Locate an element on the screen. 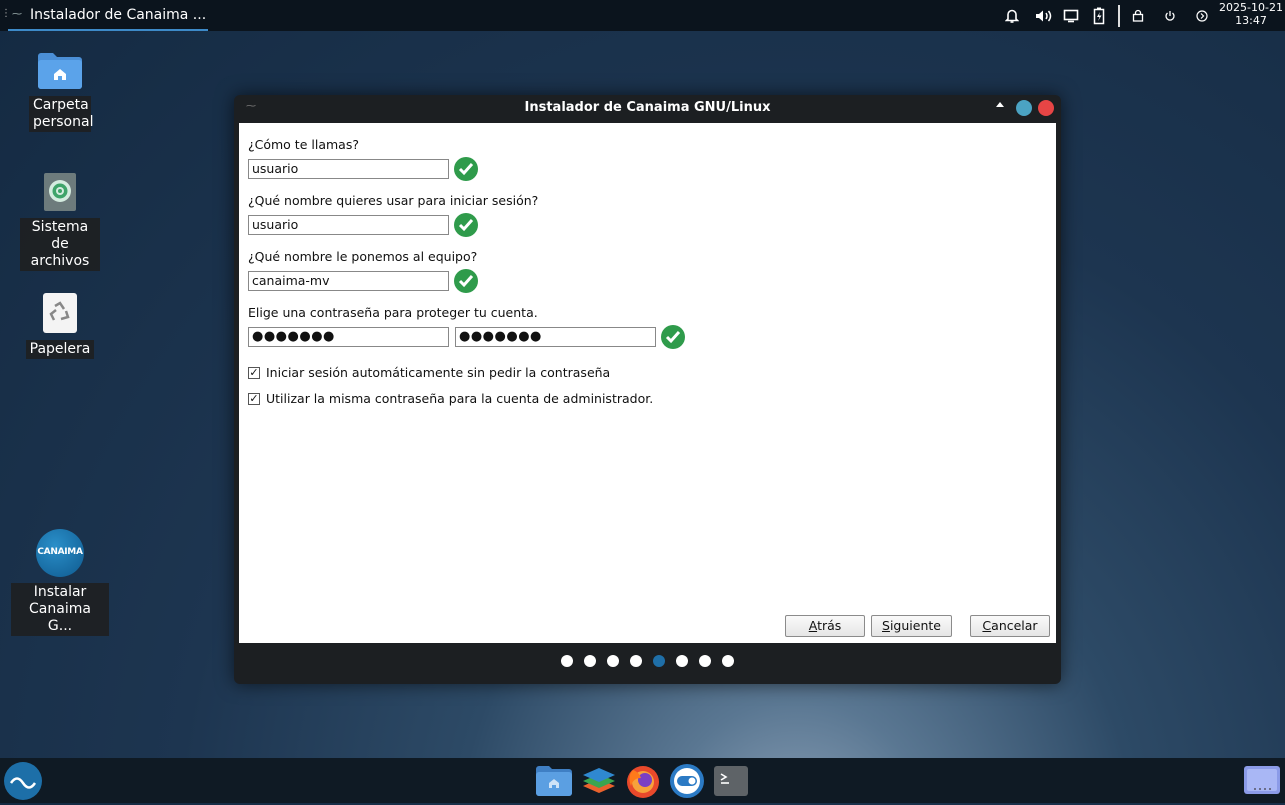  login-valid-icon is located at coordinates (466, 225).